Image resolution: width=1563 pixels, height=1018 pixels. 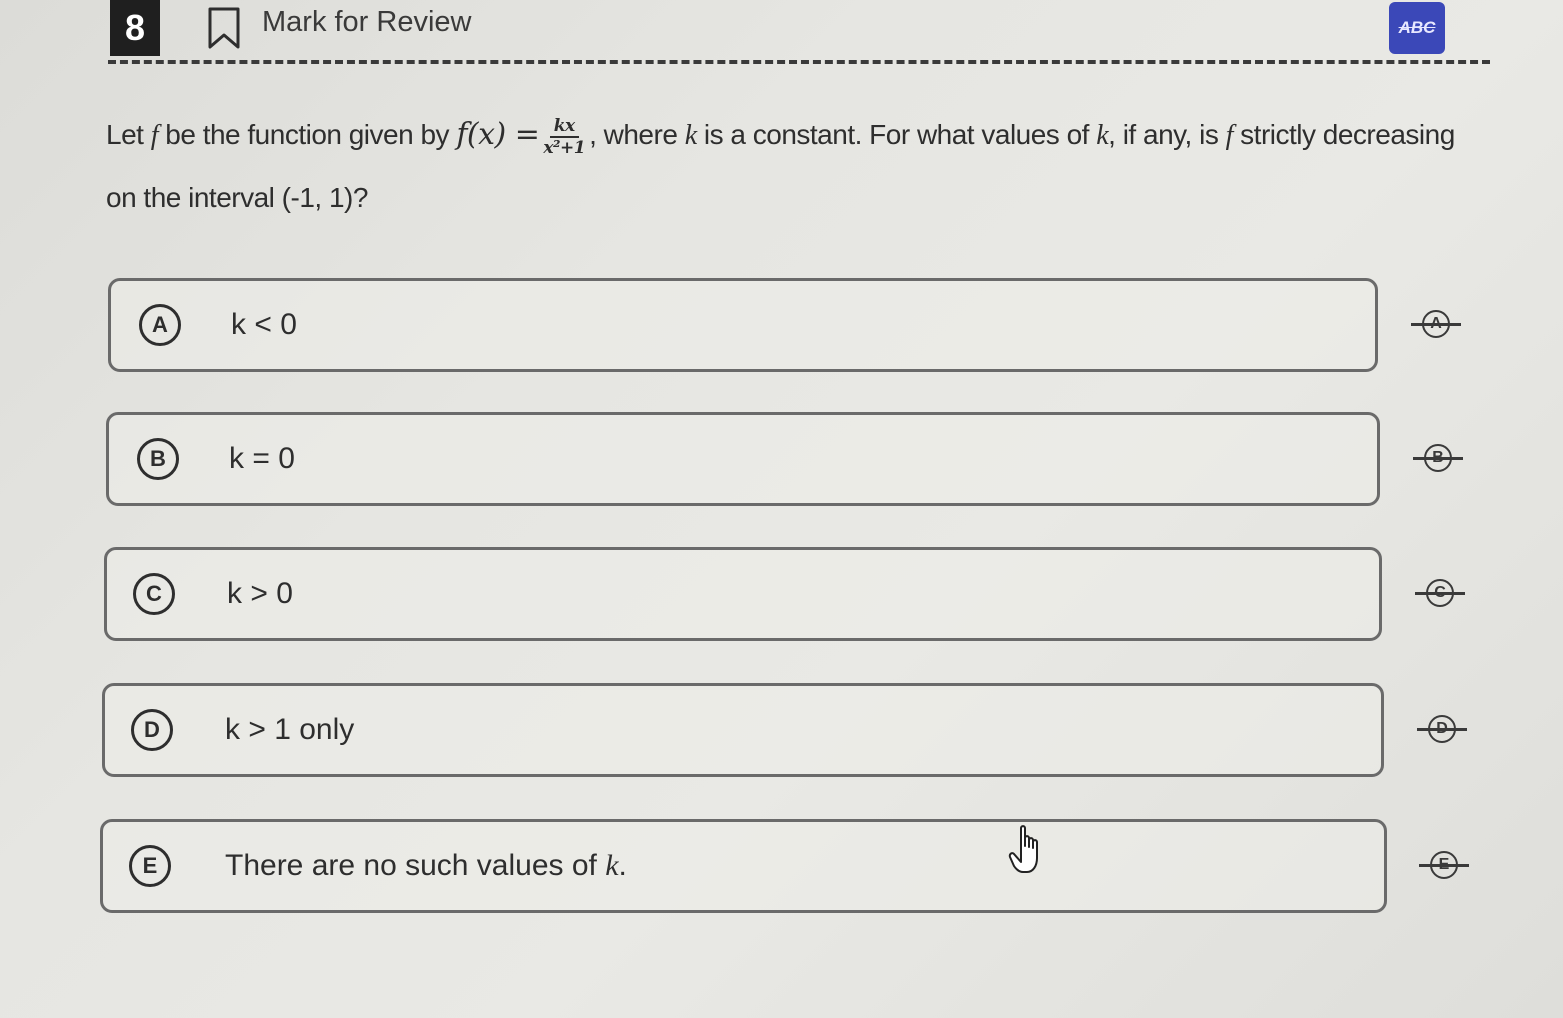 I want to click on option-letter-a: A, so click(x=160, y=325).